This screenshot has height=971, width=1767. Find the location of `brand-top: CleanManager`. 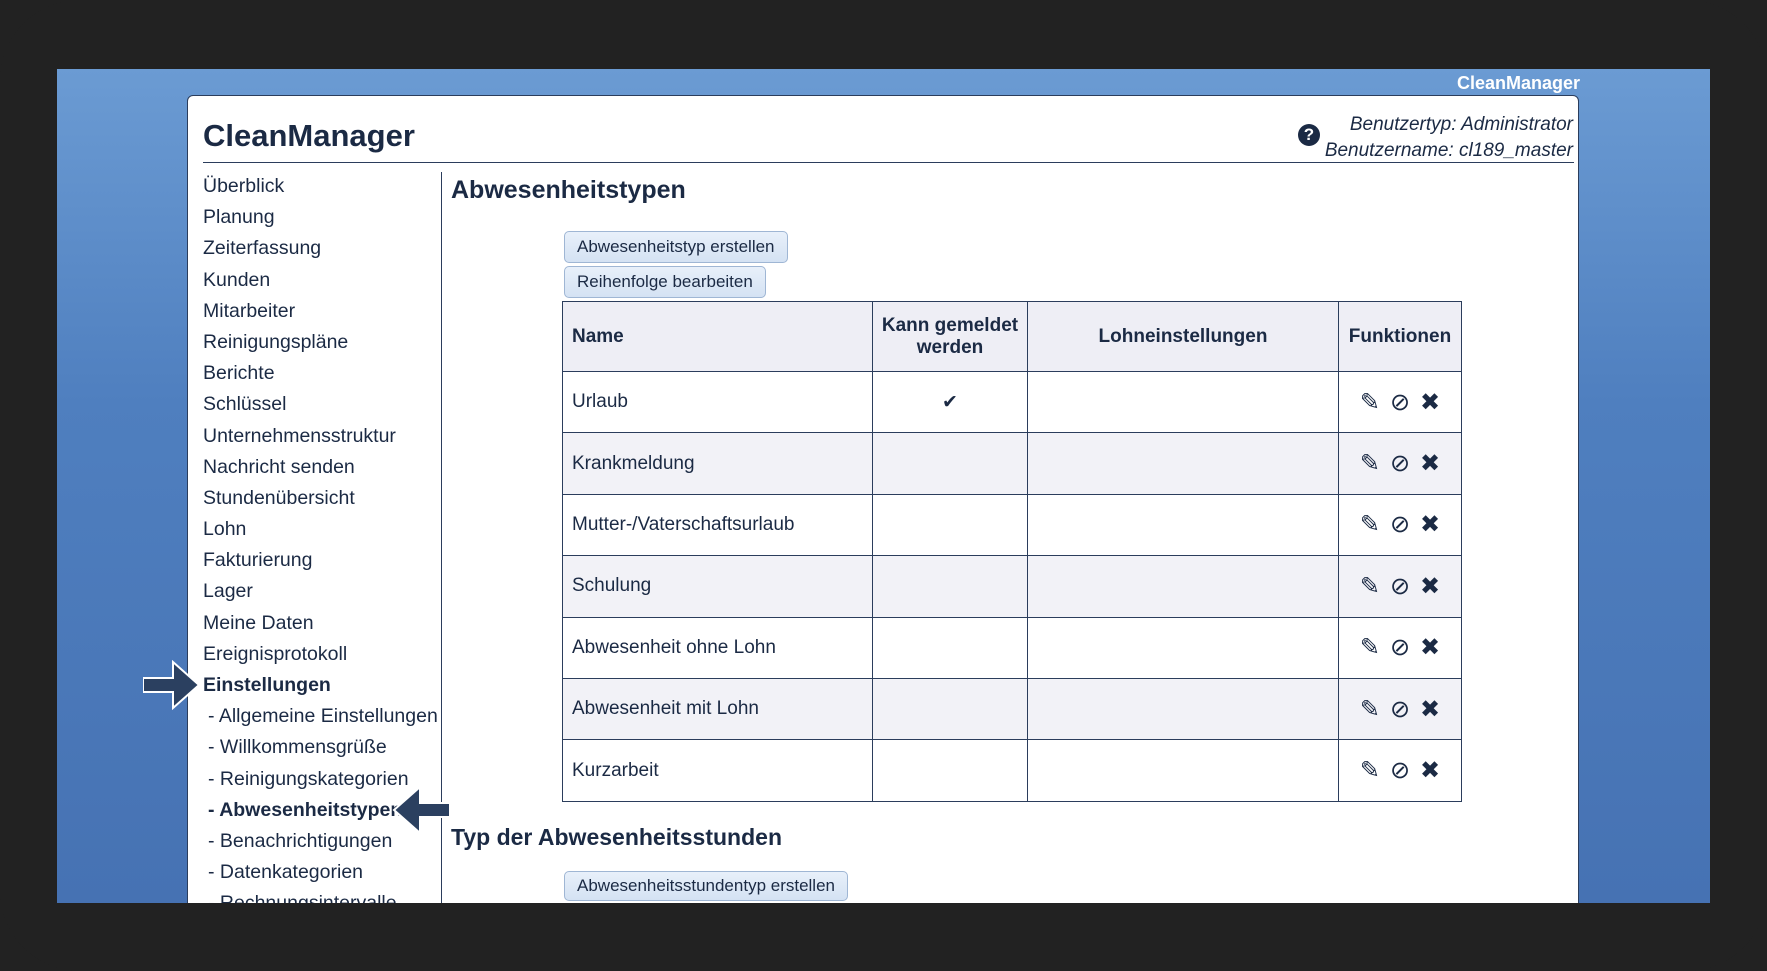

brand-top: CleanManager is located at coordinates (1518, 83).